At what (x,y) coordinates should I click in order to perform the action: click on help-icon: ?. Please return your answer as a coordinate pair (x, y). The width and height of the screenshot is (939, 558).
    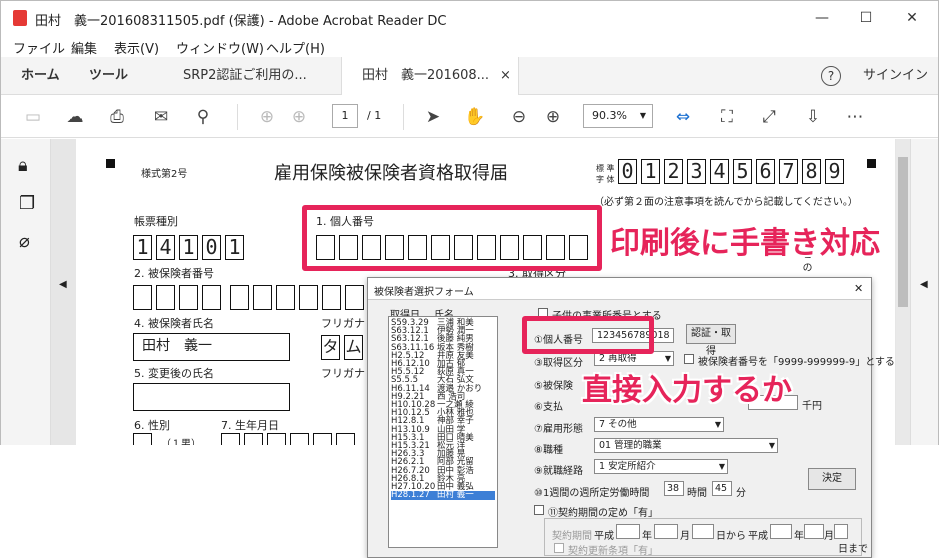
    Looking at the image, I should click on (831, 76).